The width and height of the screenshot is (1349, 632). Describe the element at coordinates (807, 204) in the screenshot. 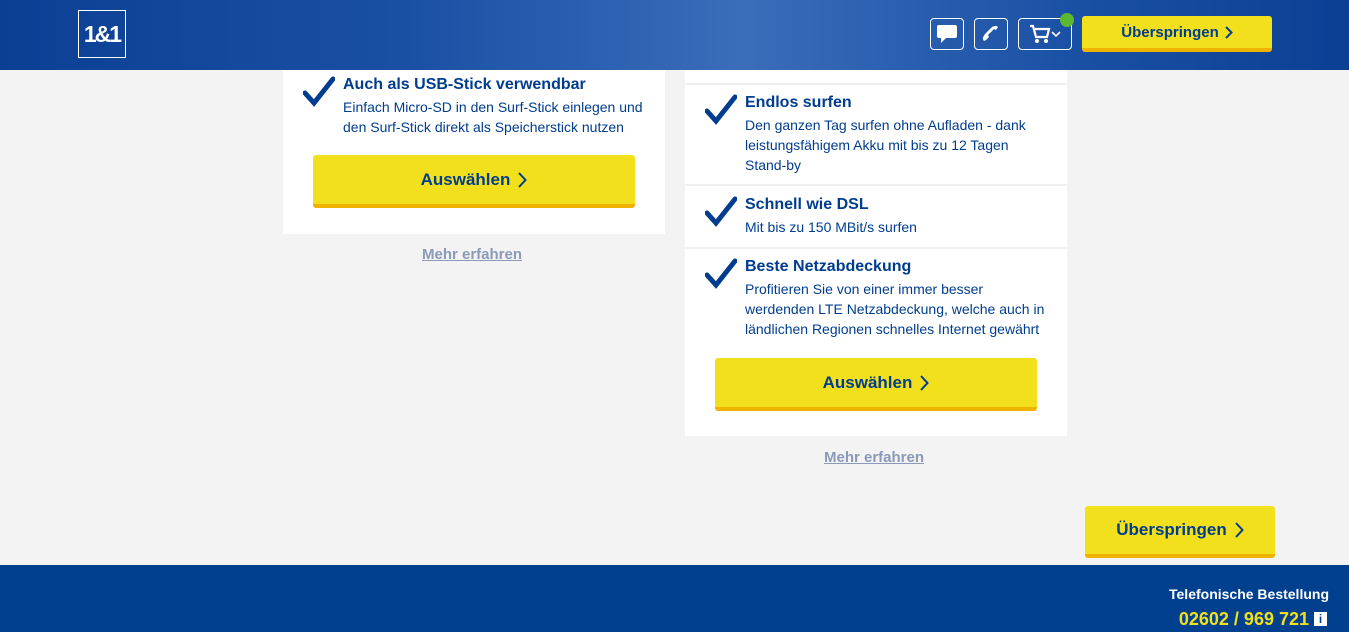

I see `feature-title: Schnell wie DSL` at that location.